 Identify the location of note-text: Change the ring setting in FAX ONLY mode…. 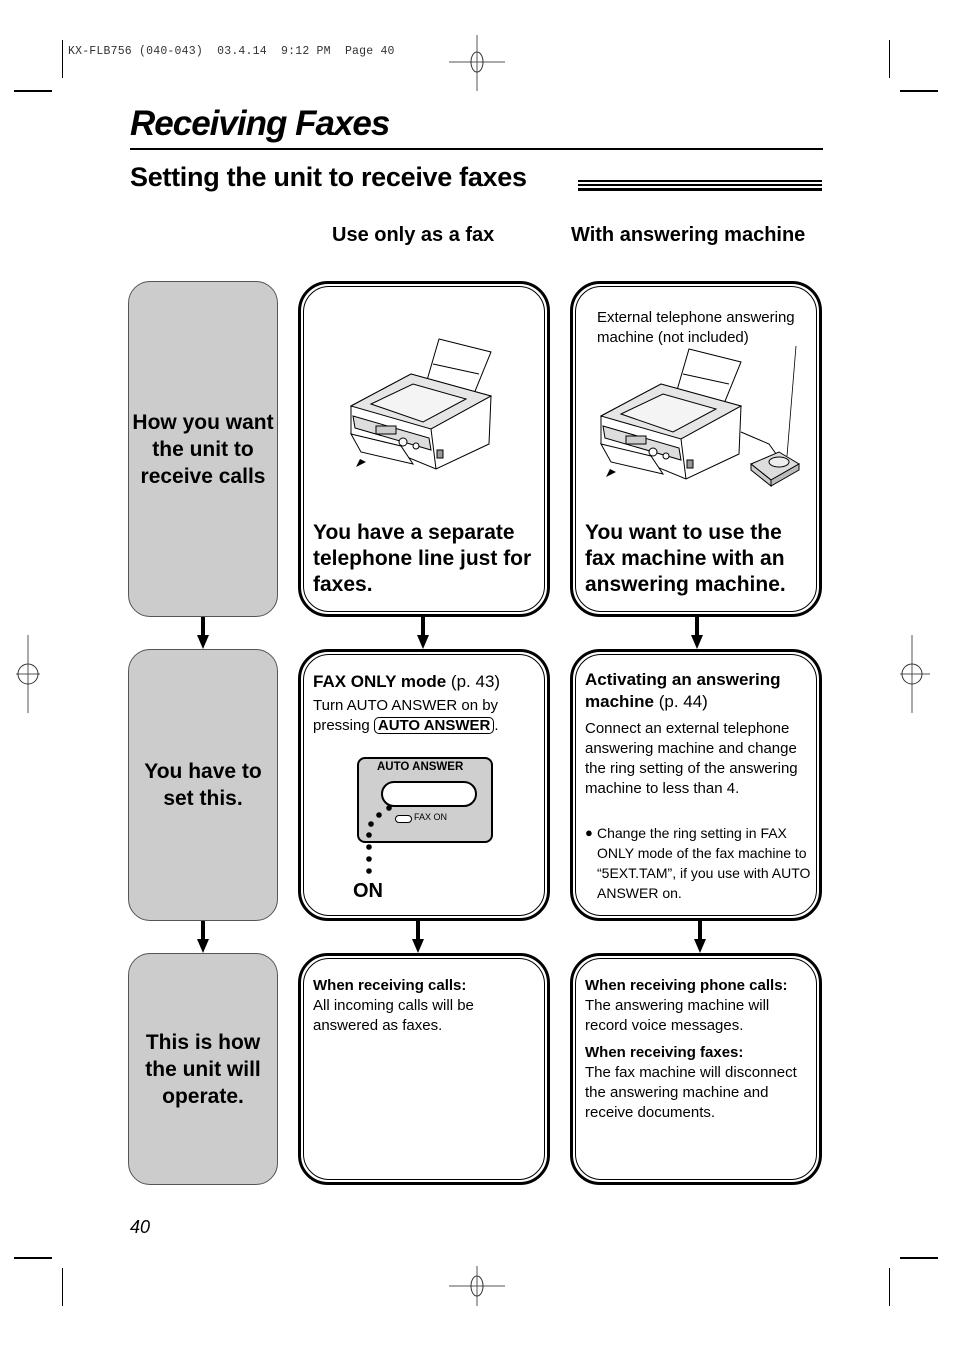
(704, 863).